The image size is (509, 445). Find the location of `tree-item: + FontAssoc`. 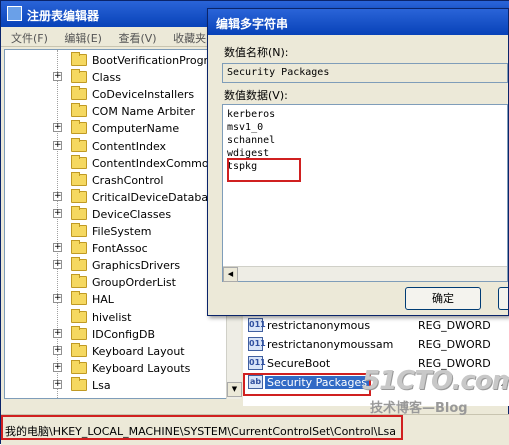

tree-item: + FontAssoc is located at coordinates (122, 248).